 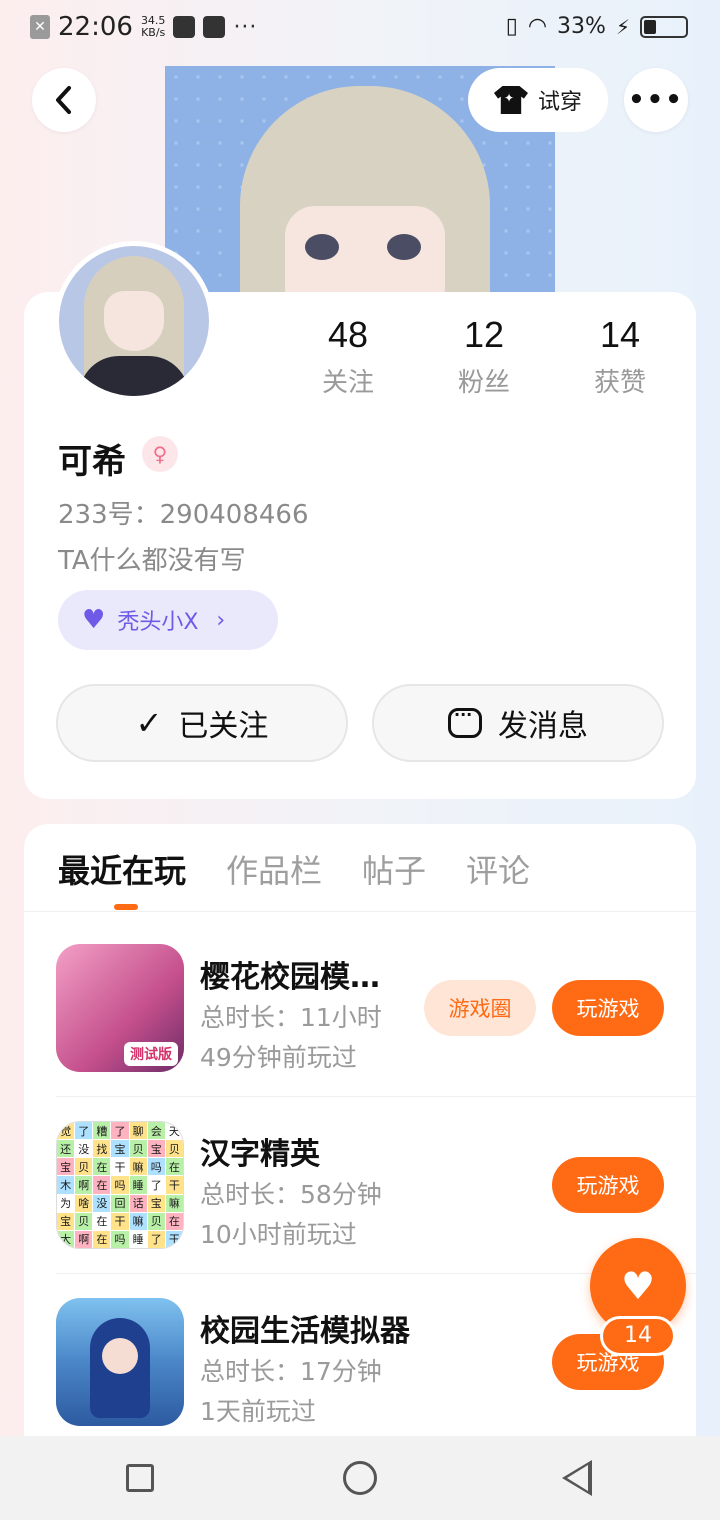 What do you see at coordinates (620, 334) in the screenshot?
I see `likes-count: 14` at bounding box center [620, 334].